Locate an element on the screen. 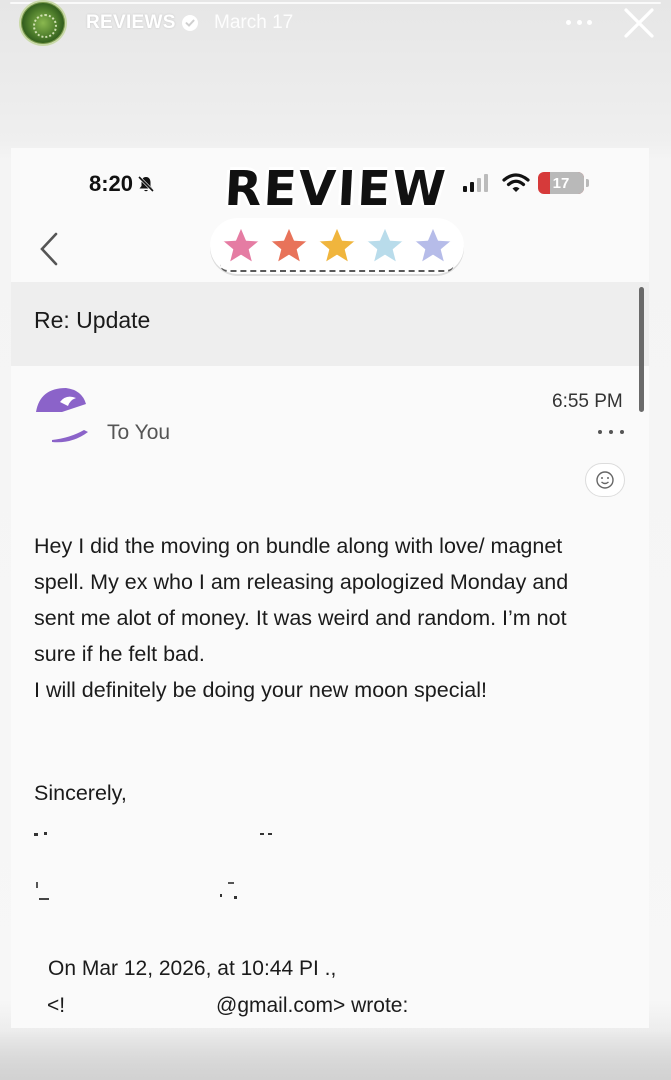  profile-avatar is located at coordinates (43, 23).